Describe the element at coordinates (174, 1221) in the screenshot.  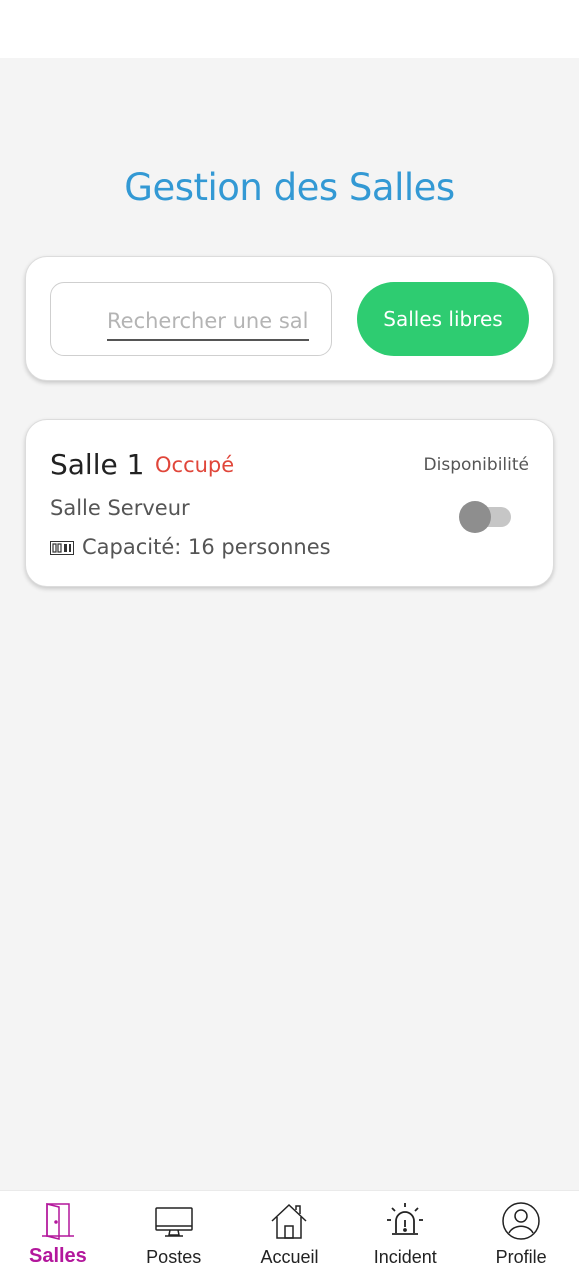
I see `monitor-icon` at that location.